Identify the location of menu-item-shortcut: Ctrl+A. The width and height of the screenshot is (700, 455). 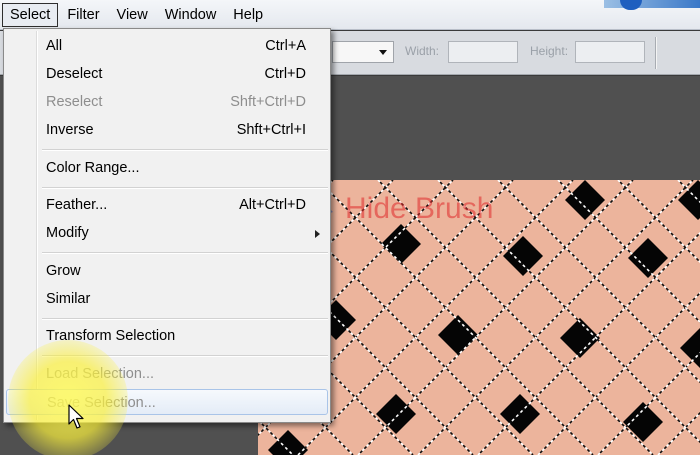
(285, 46).